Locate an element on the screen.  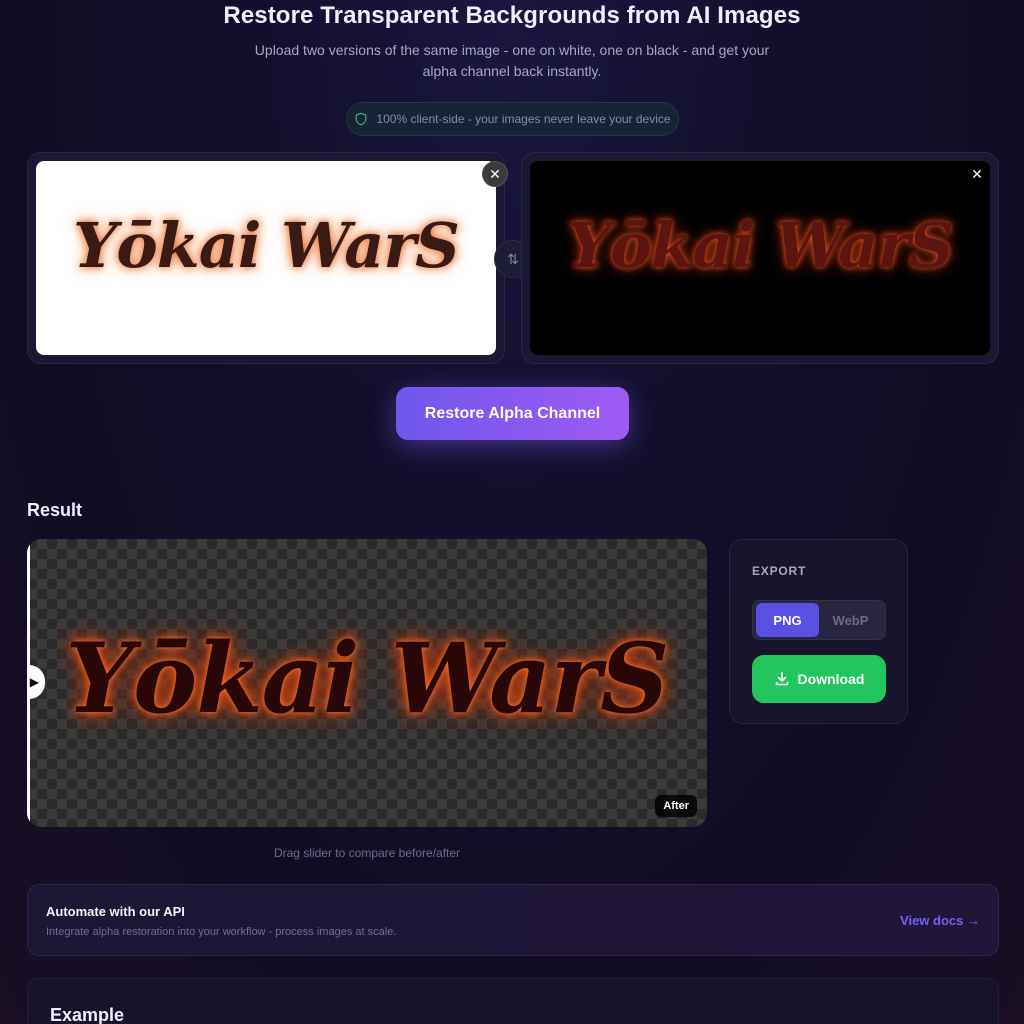
white-background-preview: Yōkai WarS is located at coordinates (266, 258).